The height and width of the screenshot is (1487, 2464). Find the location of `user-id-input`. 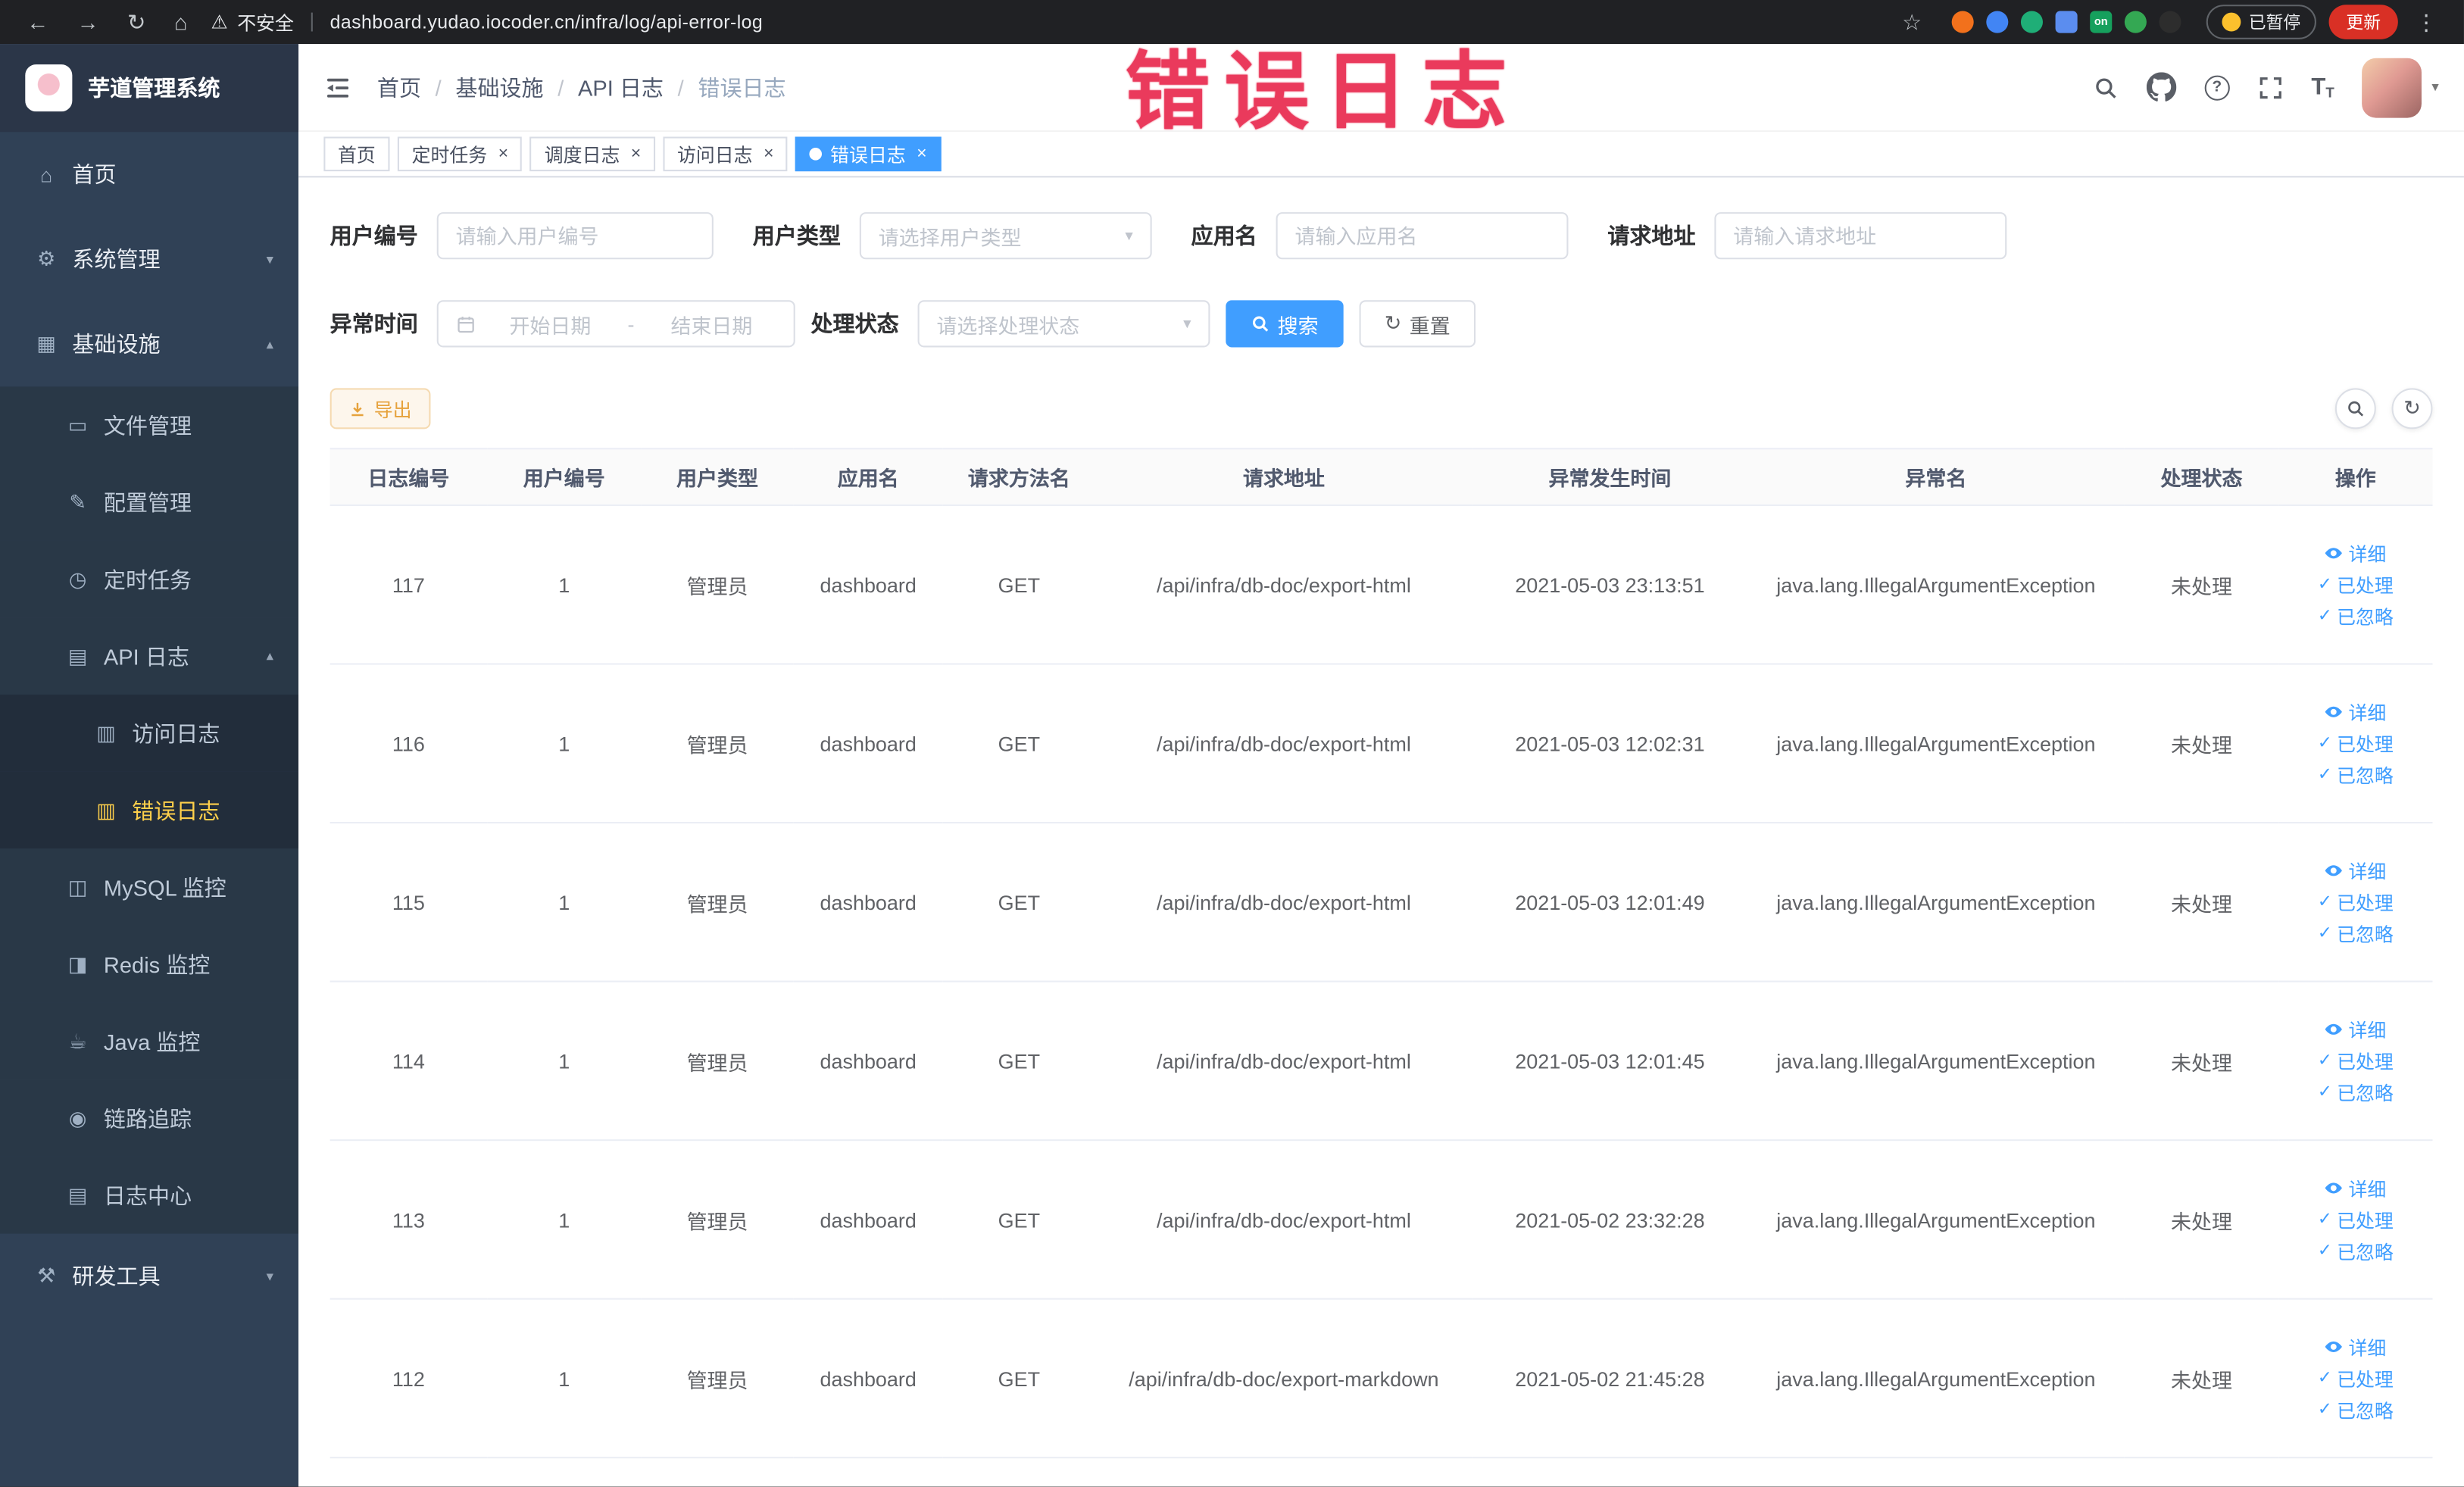

user-id-input is located at coordinates (575, 236).